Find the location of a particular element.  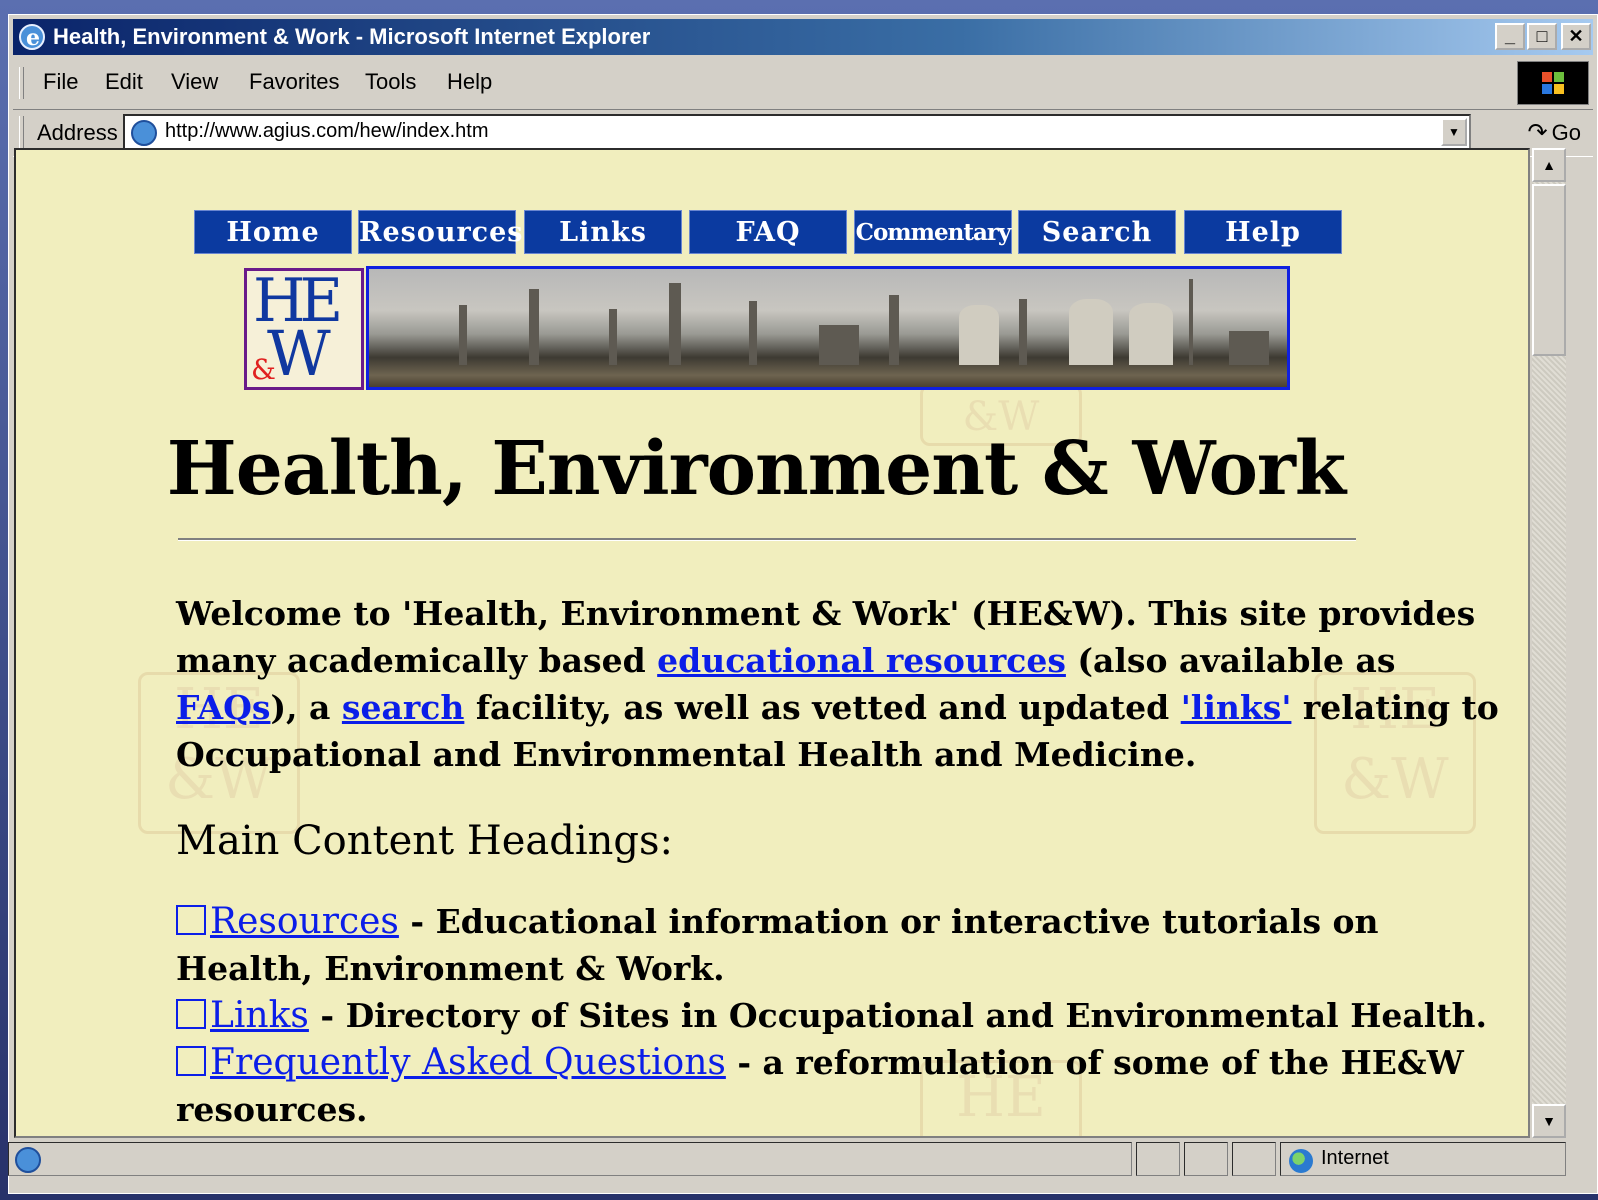

faq-heading-link: Frequently Asked Questions is located at coordinates (468, 1062).